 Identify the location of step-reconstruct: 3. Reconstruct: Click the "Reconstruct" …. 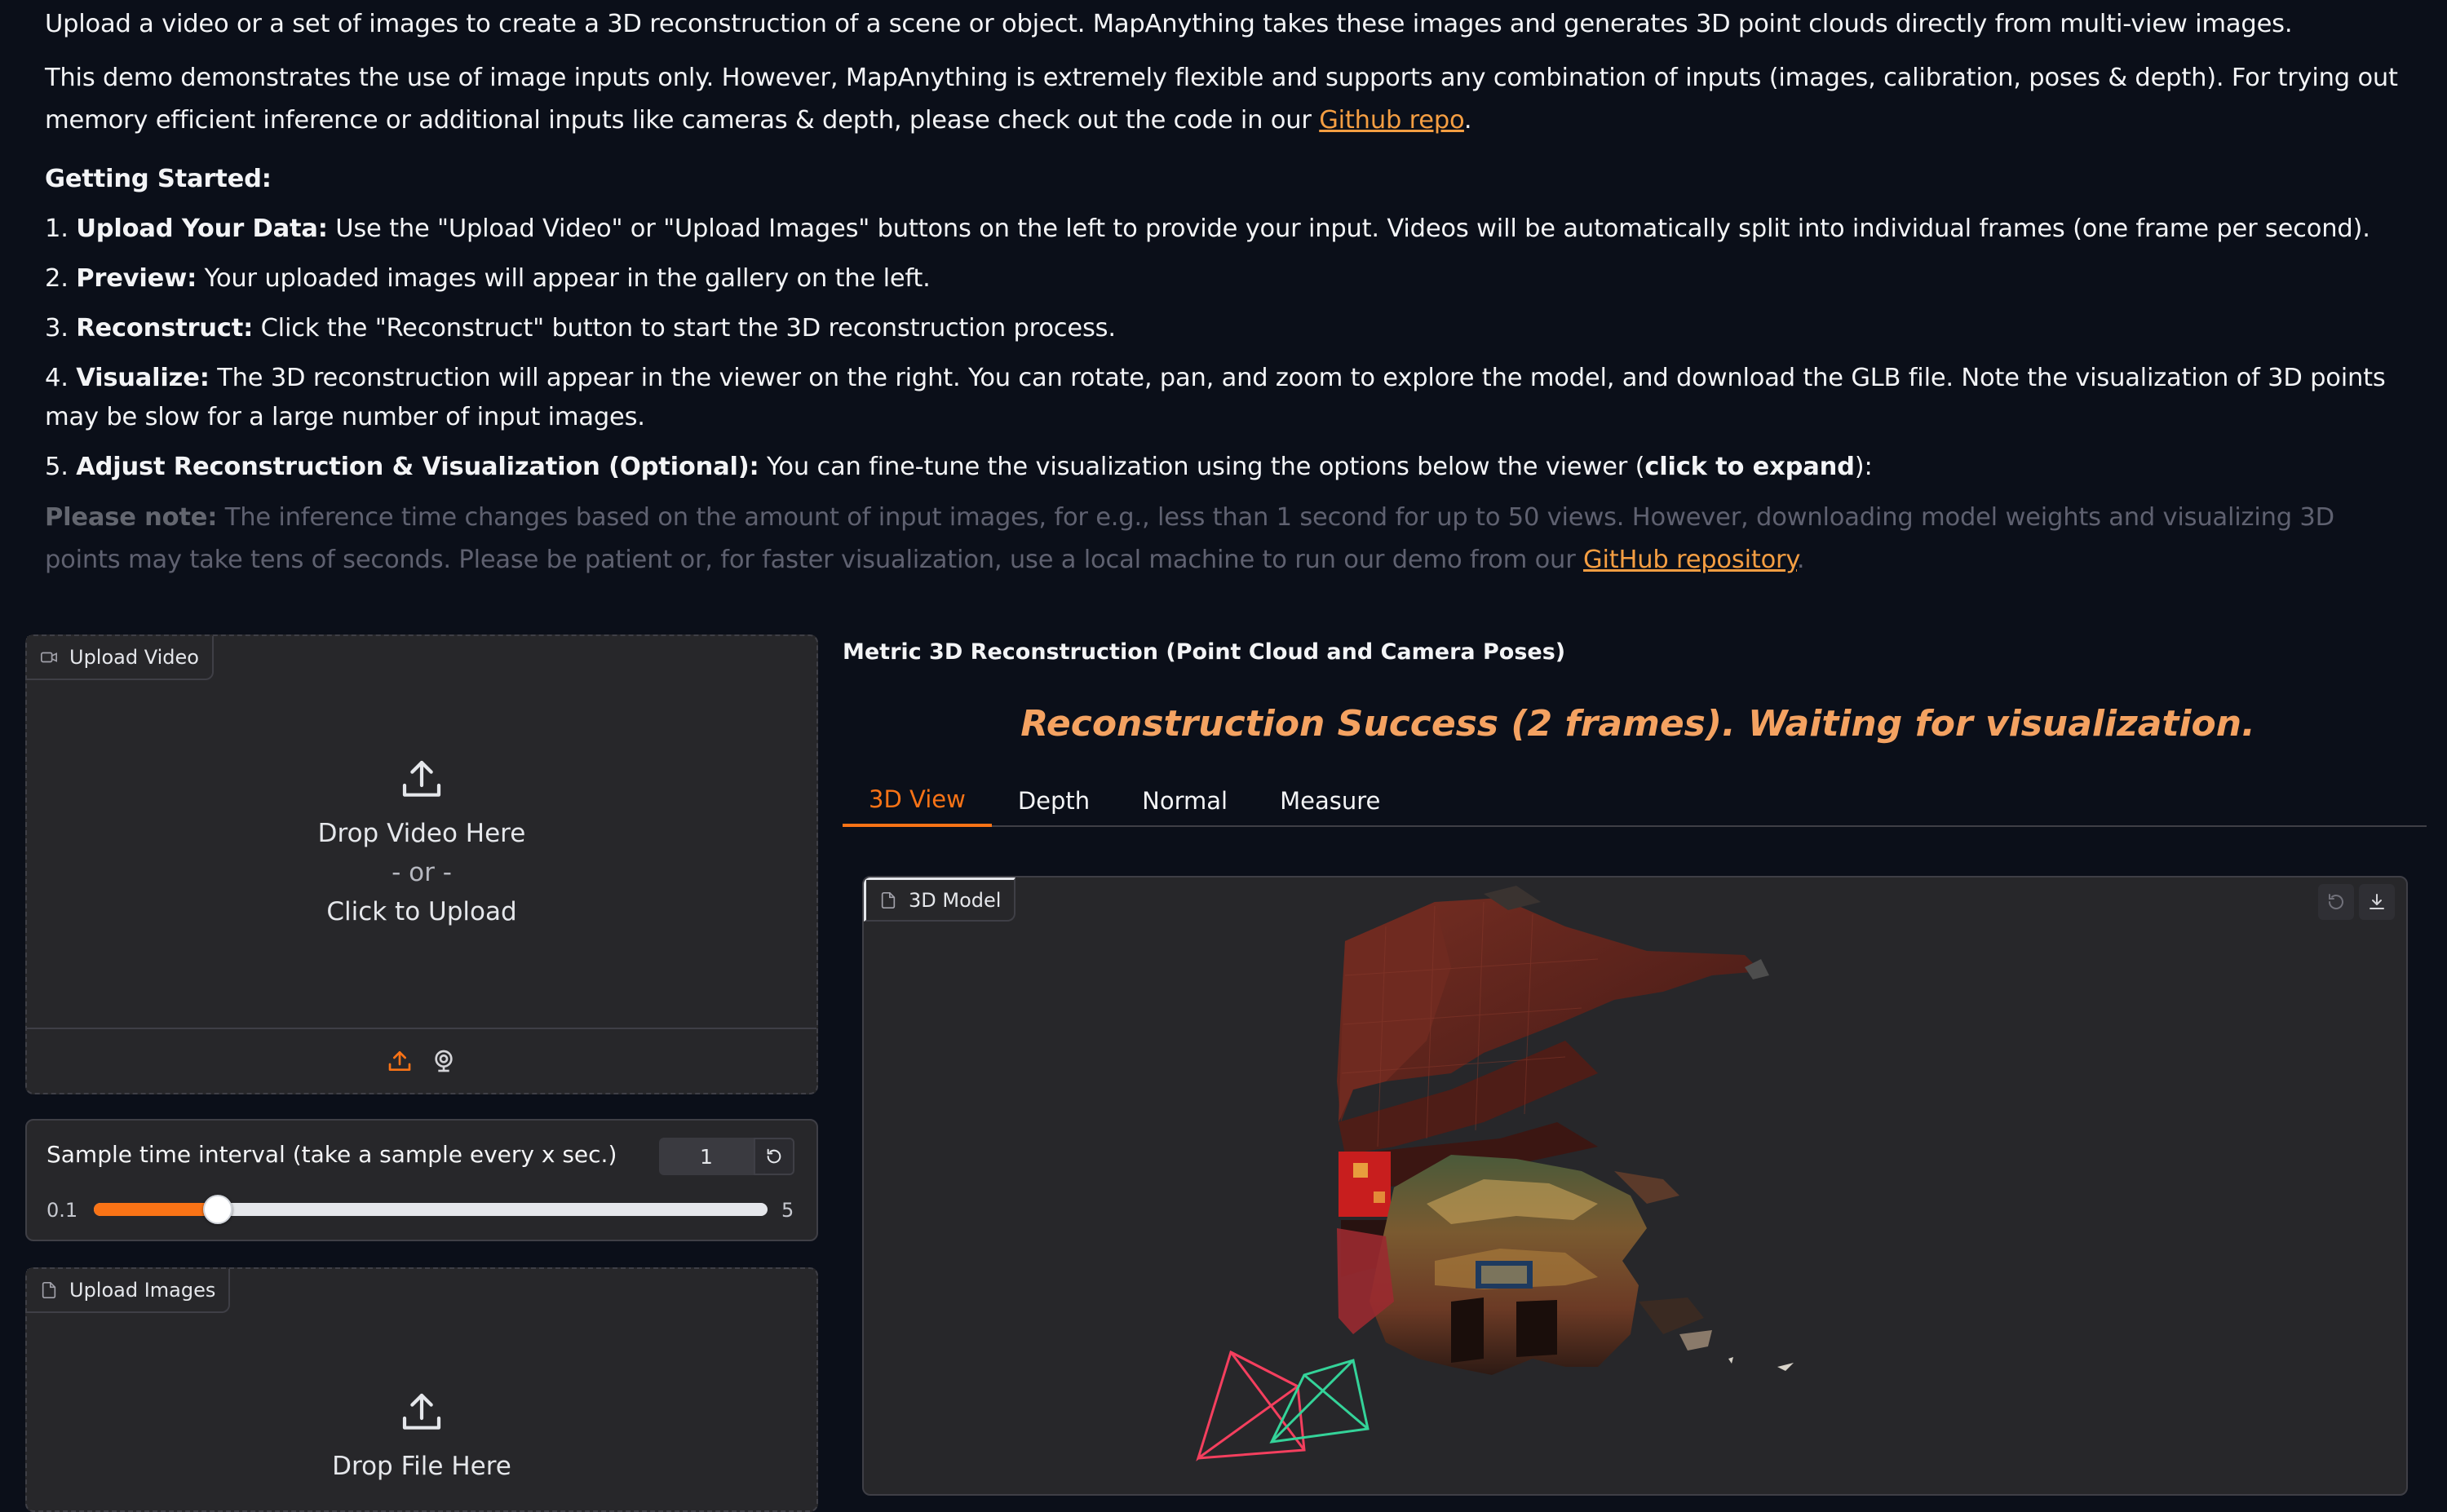
(580, 328).